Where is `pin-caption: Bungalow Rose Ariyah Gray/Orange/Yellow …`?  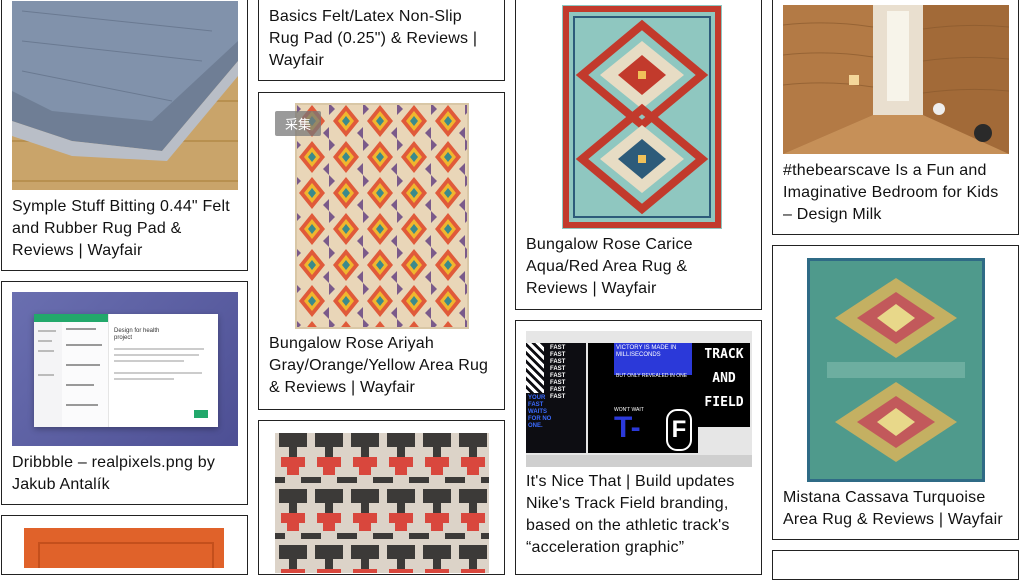
pin-caption: Bungalow Rose Ariyah Gray/Orange/Yellow … is located at coordinates (382, 366).